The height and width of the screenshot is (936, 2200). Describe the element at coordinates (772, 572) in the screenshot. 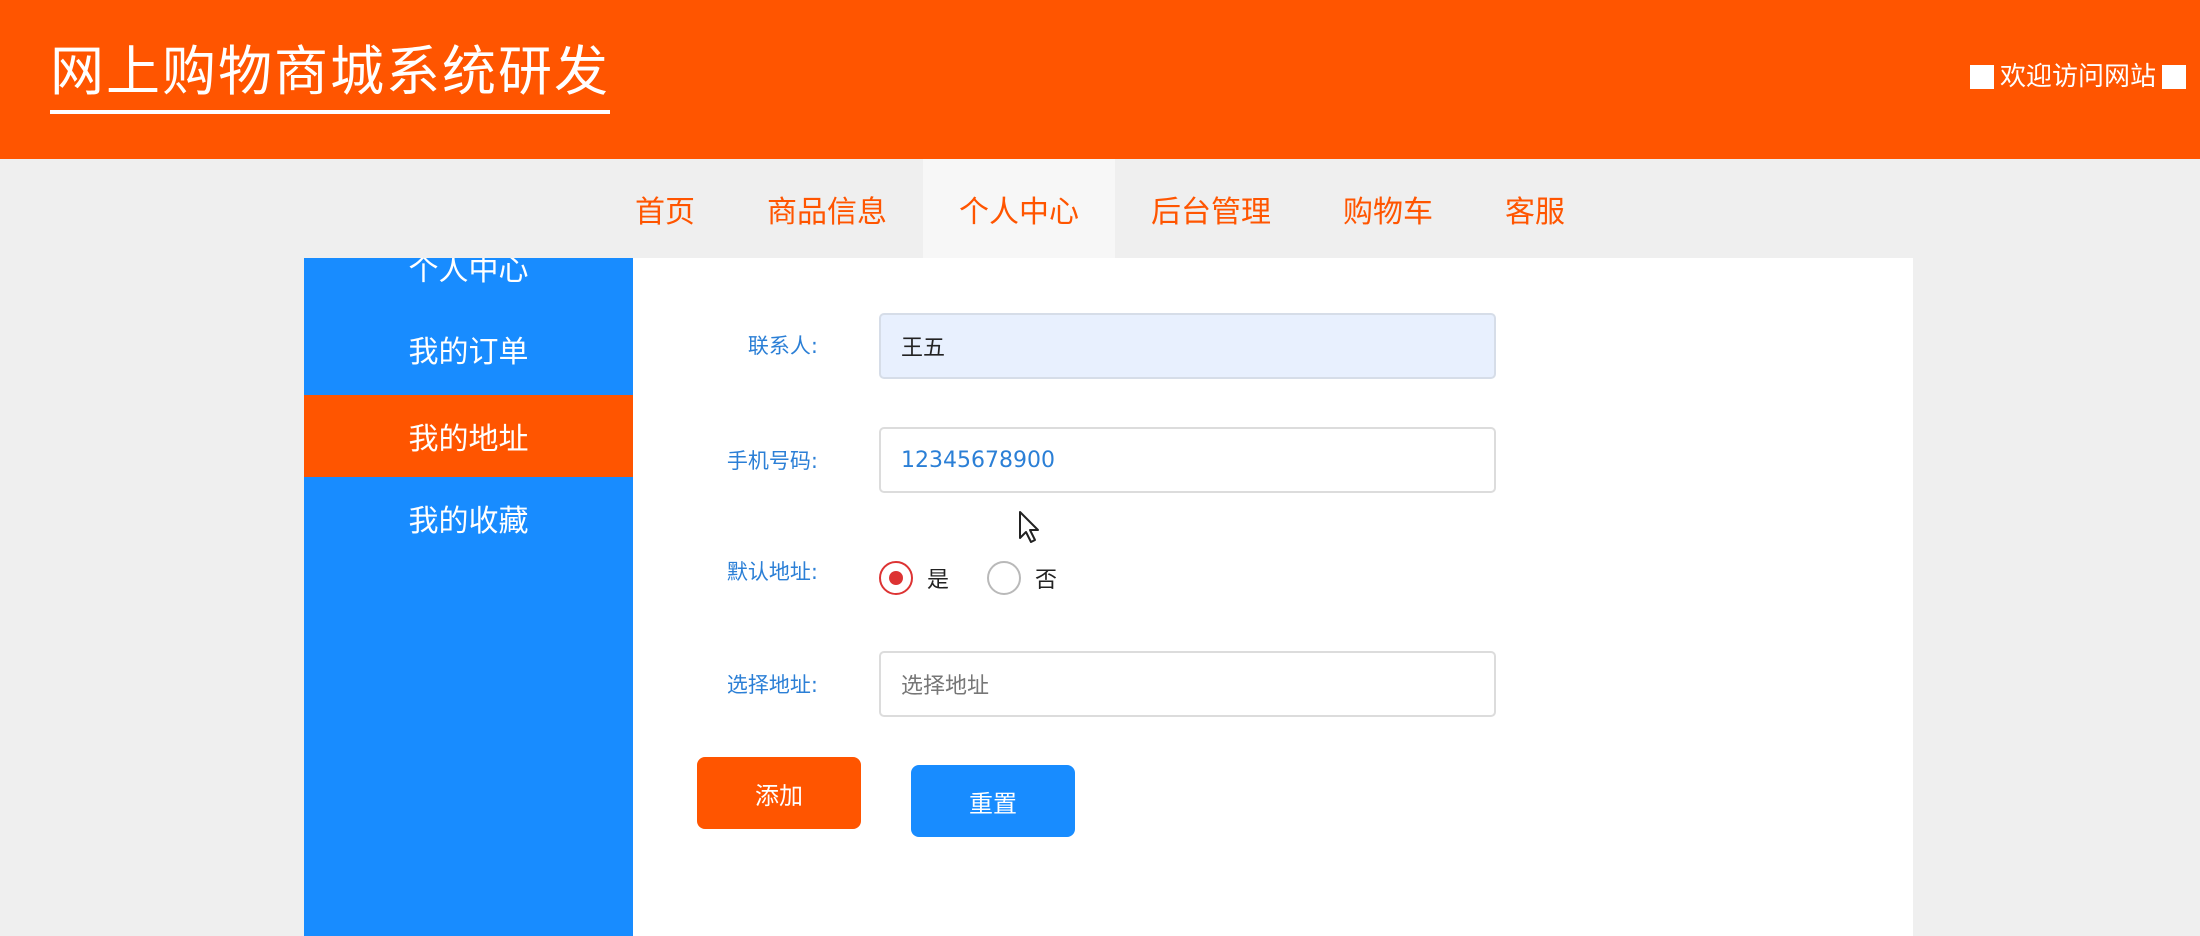

I see `default-address-label: 默认地址:` at that location.